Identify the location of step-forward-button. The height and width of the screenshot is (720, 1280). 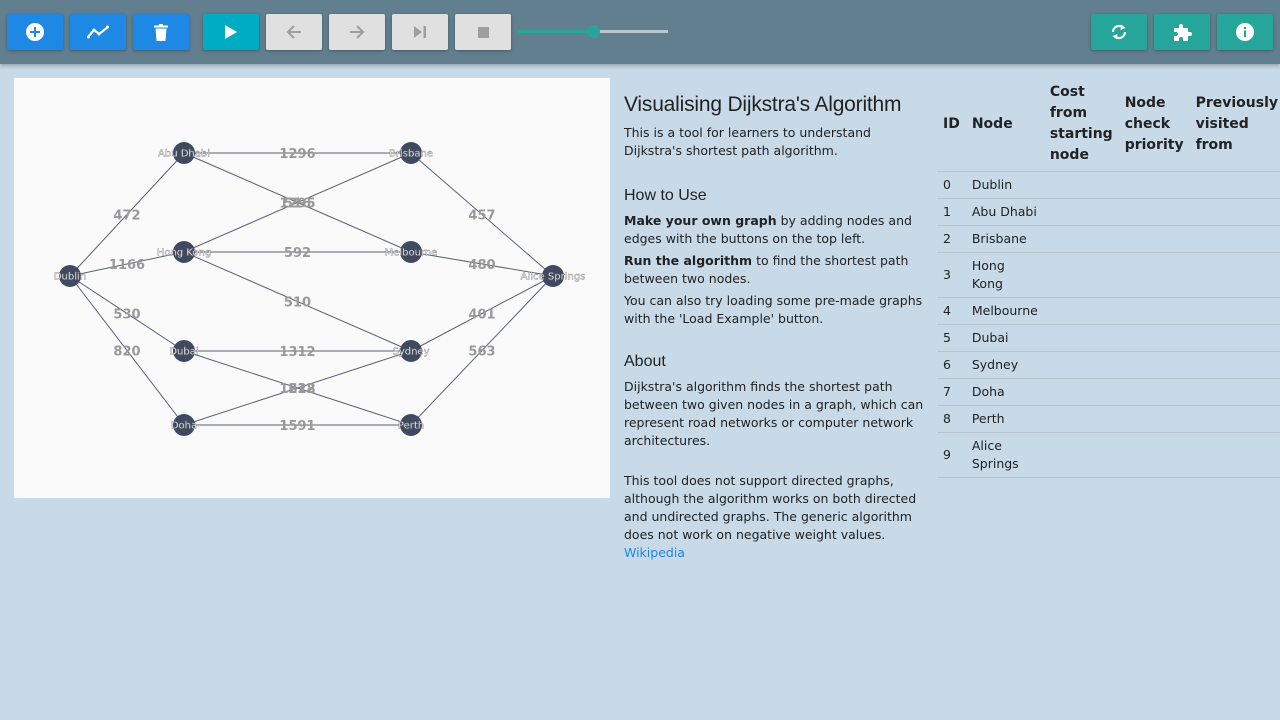
(357, 32).